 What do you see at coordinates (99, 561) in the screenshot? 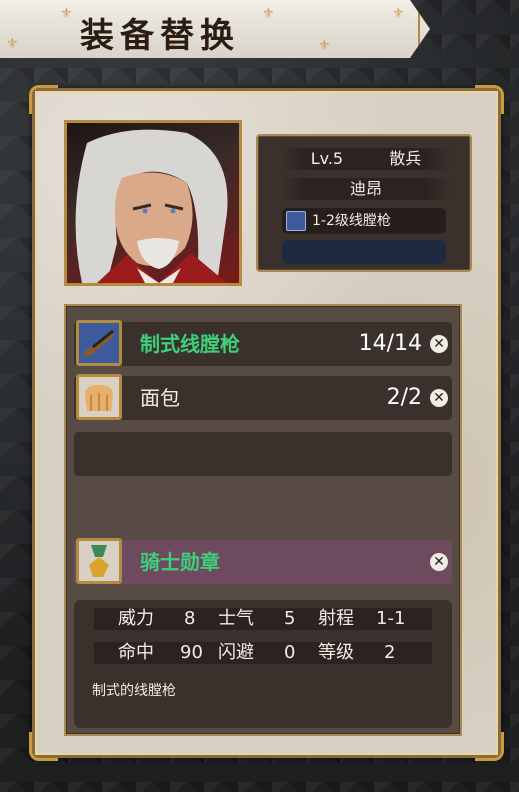
I see `medal-icon` at bounding box center [99, 561].